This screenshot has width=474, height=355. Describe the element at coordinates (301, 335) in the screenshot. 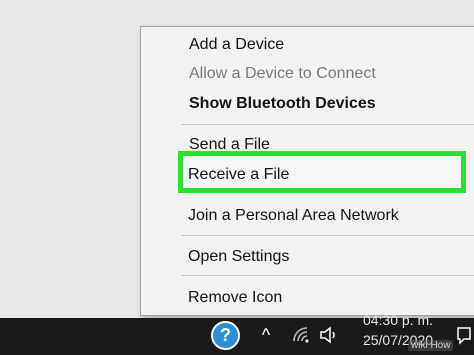

I see `wifi-icon` at that location.